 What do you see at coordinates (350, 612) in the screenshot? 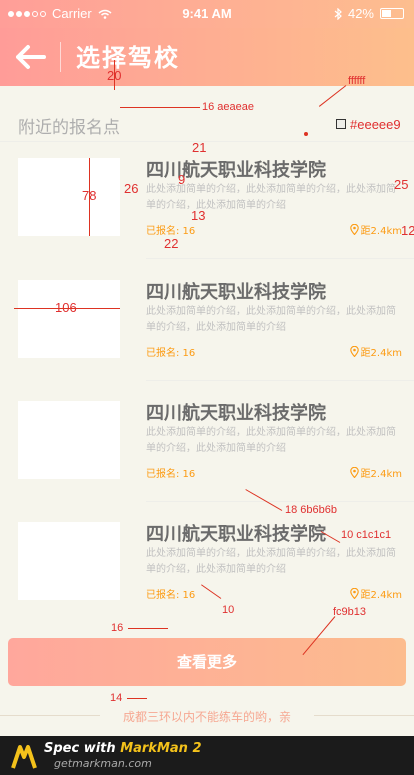
I see `annotation-label: fc9b13` at bounding box center [350, 612].